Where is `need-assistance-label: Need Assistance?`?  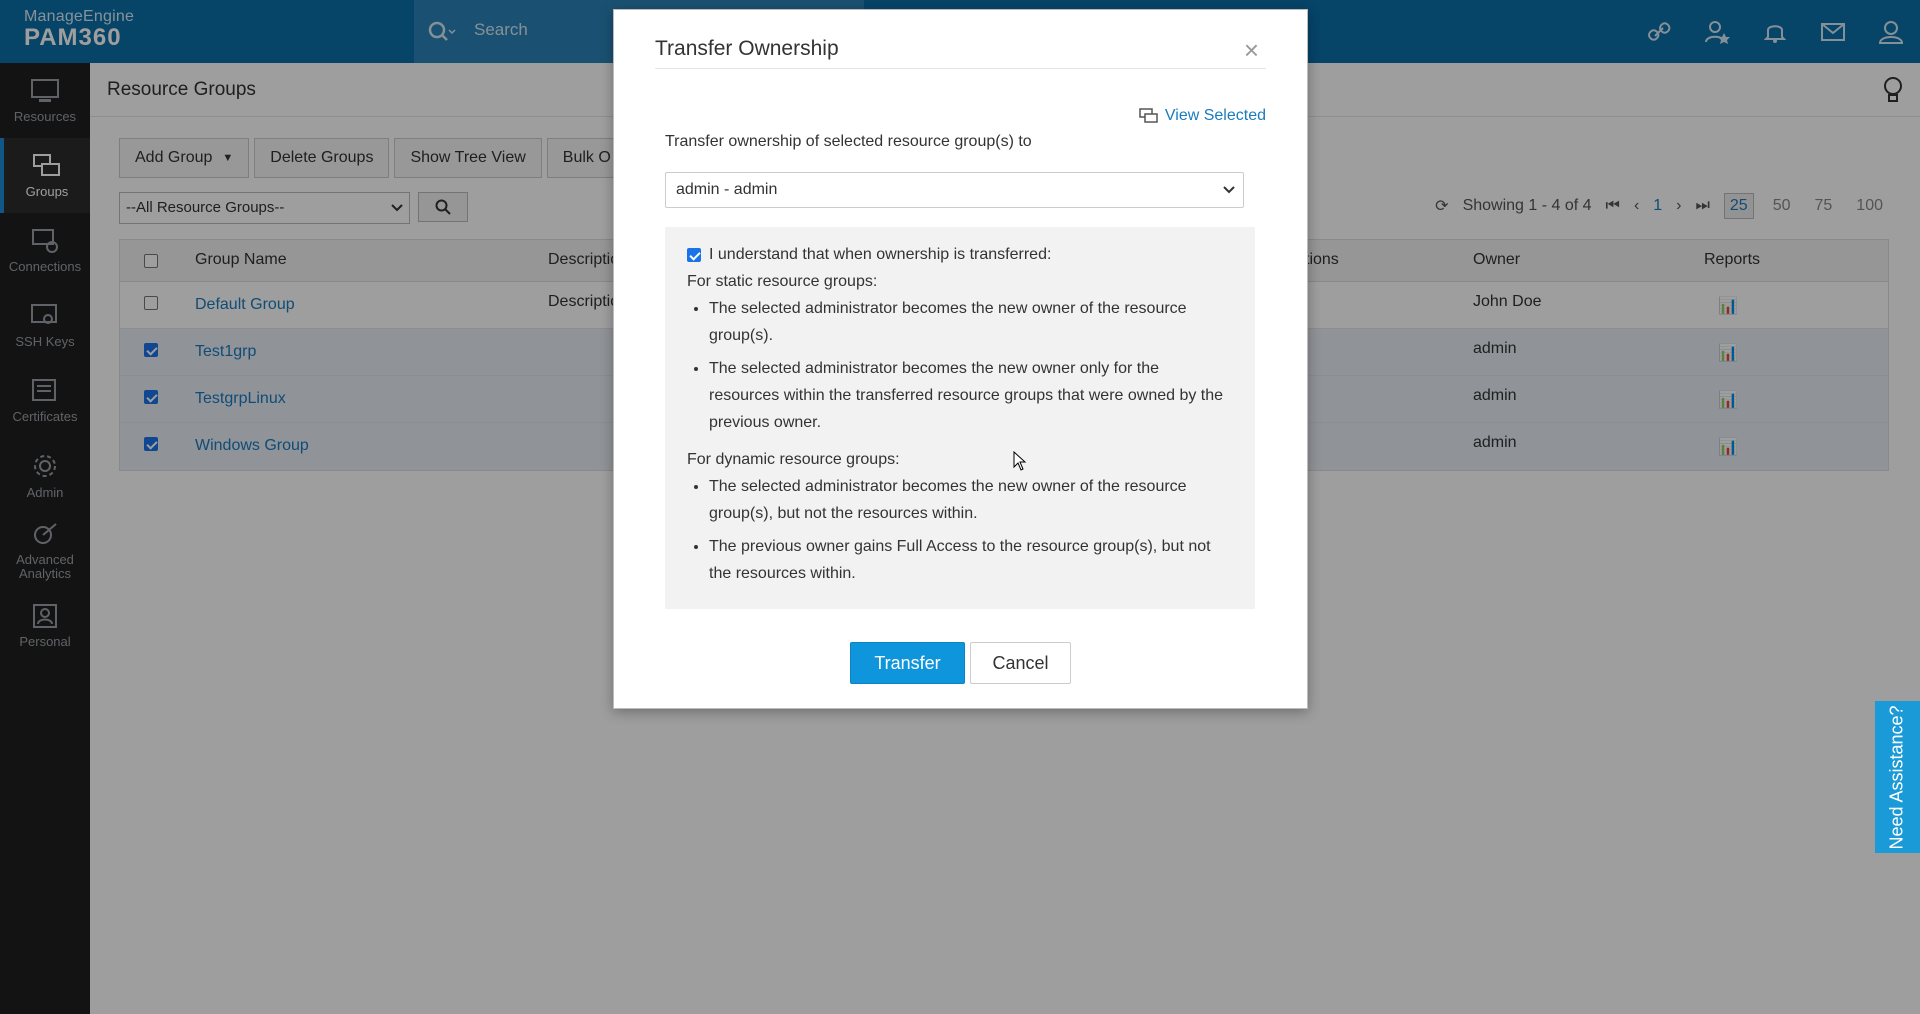
need-assistance-label: Need Assistance? is located at coordinates (1897, 777).